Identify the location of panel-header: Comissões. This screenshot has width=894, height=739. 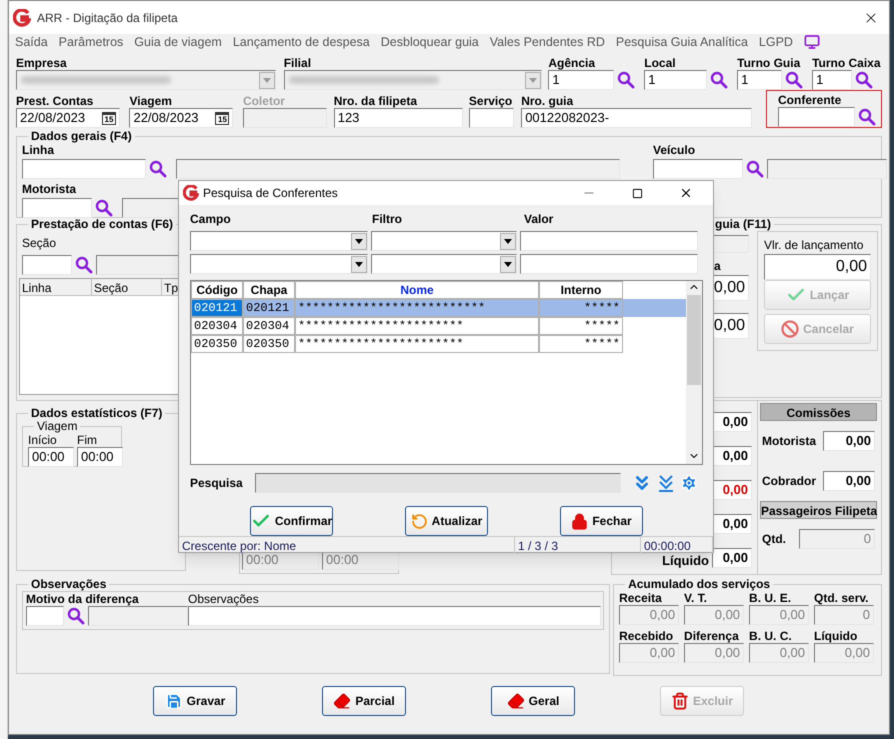
(818, 412).